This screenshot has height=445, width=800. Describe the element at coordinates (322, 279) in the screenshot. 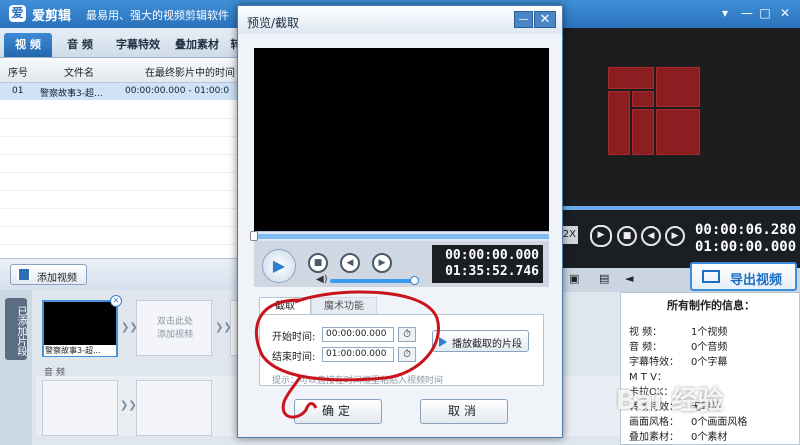

I see `volume-icon: ◀)` at that location.